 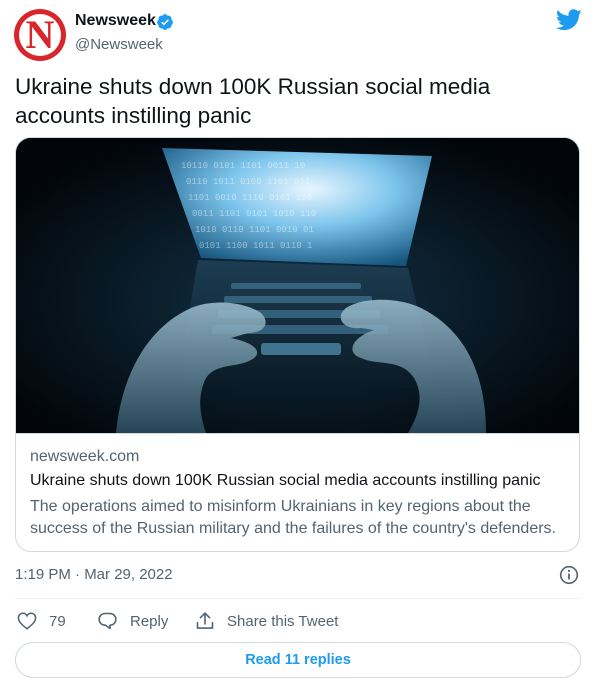 What do you see at coordinates (254, 214) in the screenshot?
I see `svg-text: 0011 1101 0101 1010 110` at bounding box center [254, 214].